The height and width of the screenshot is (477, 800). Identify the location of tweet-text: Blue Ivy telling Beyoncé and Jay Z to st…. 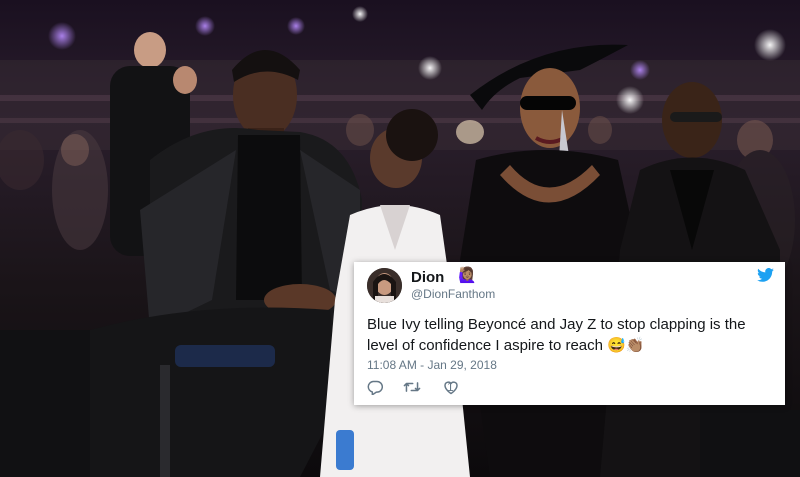
(556, 335).